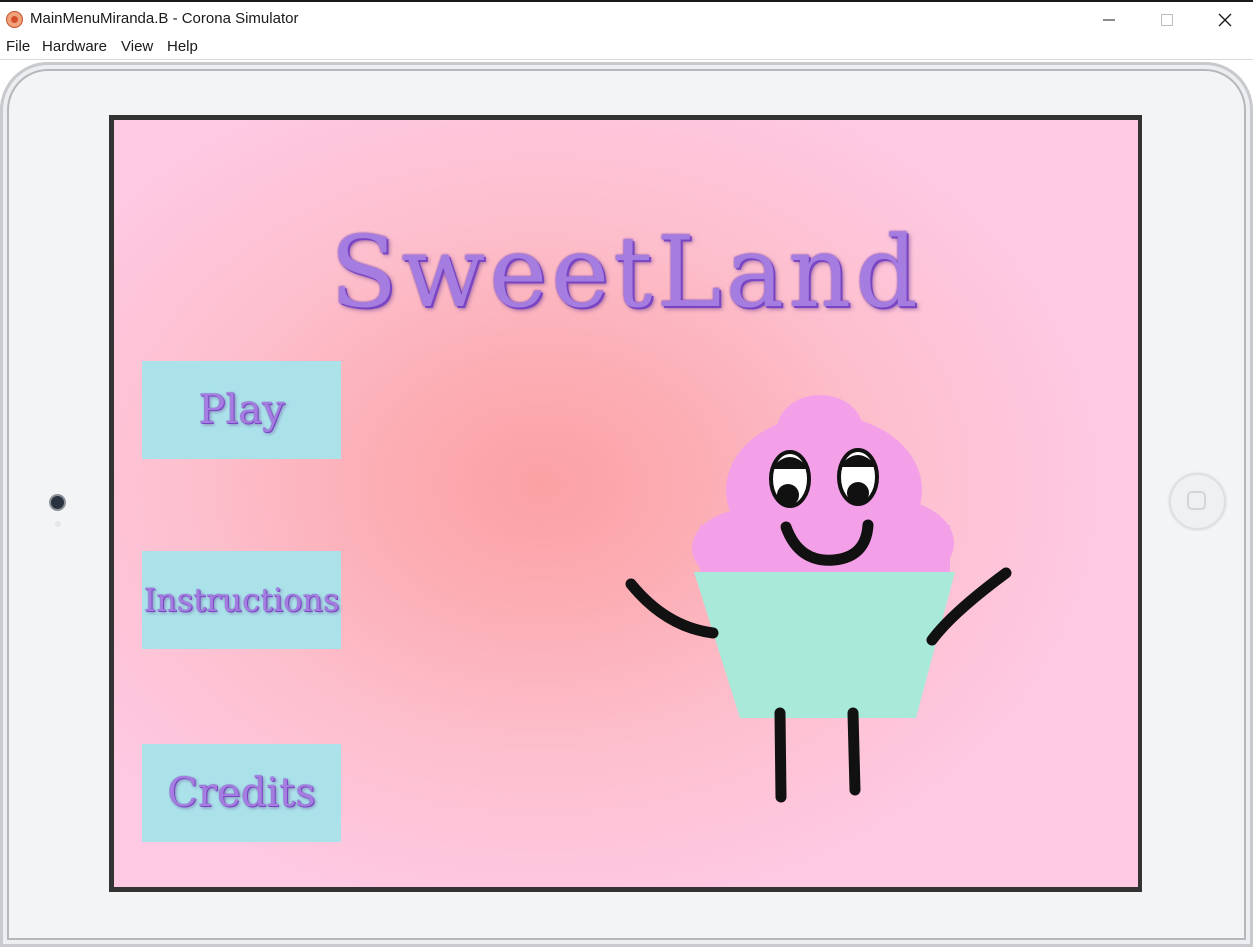 This screenshot has width=1253, height=947. What do you see at coordinates (854, 751) in the screenshot?
I see `cupcake-right-leg` at bounding box center [854, 751].